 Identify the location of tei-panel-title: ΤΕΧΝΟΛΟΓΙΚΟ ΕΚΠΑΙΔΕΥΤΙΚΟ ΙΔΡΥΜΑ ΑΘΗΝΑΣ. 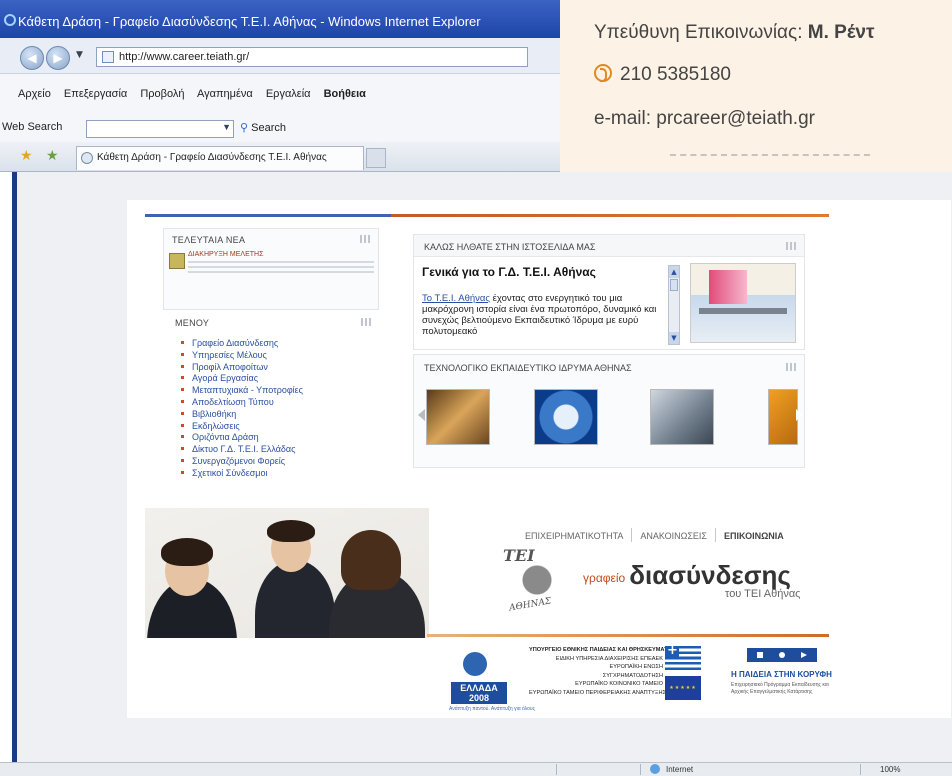
(528, 368).